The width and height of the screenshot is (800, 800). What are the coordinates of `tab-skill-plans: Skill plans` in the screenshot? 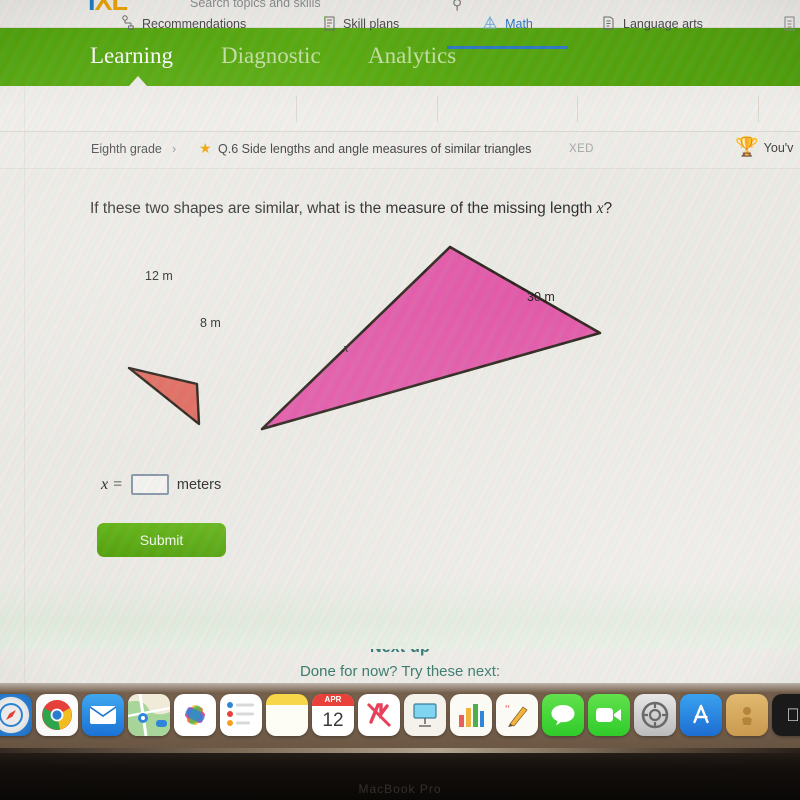 It's located at (360, 24).